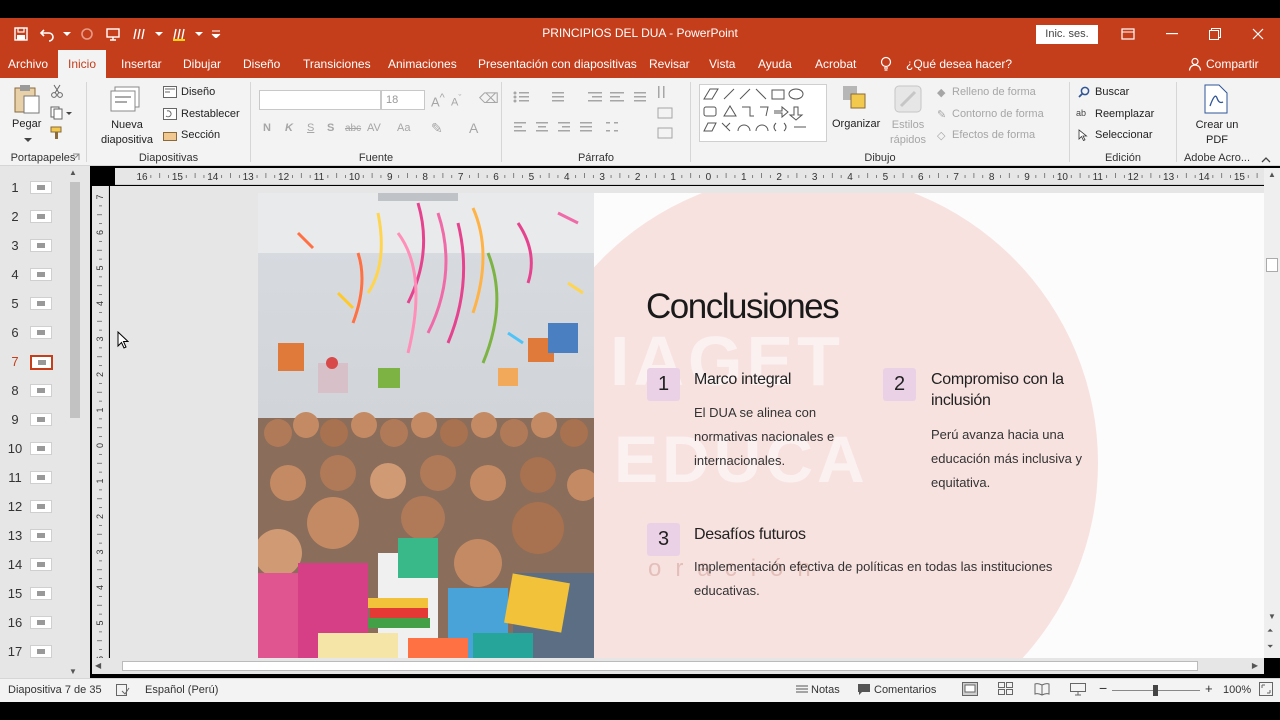 Image resolution: width=1280 pixels, height=720 pixels. Describe the element at coordinates (775, 64) in the screenshot. I see `tab-ayuda: Ayuda` at that location.